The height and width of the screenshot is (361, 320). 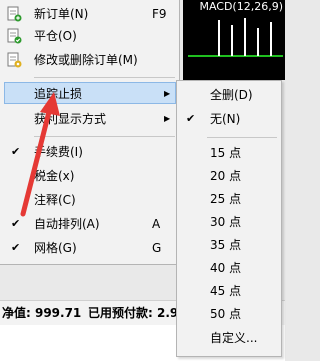 I want to click on submenu-item-delete-all: 全删(D), so click(x=229, y=95).